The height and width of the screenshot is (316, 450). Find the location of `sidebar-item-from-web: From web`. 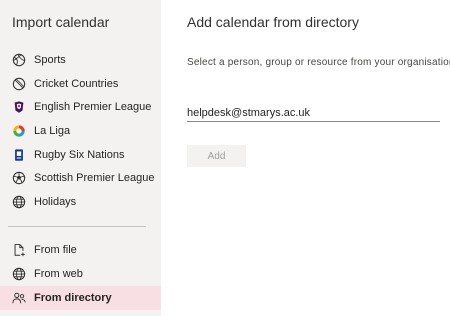

sidebar-item-from-web: From web is located at coordinates (80, 274).